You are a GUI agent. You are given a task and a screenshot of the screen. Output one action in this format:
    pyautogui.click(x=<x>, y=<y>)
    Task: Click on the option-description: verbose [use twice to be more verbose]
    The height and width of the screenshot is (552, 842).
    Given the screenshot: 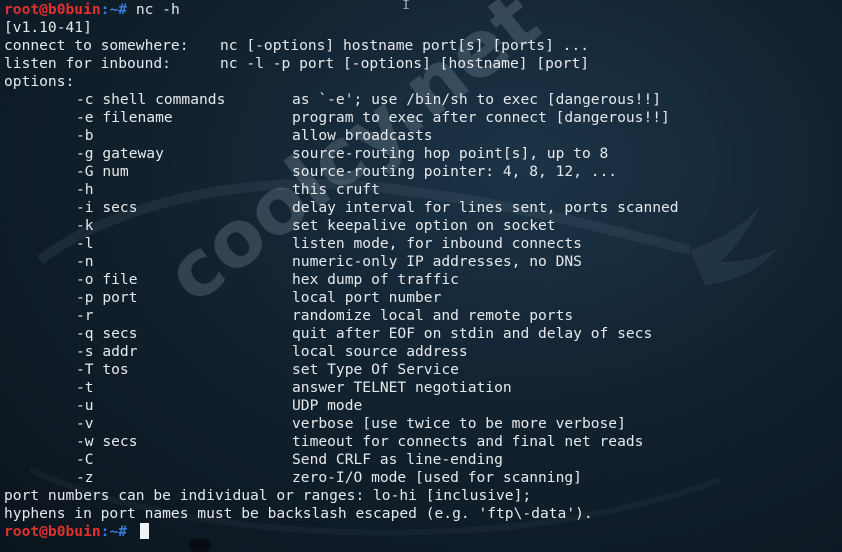 What is the action you would take?
    pyautogui.click(x=459, y=423)
    